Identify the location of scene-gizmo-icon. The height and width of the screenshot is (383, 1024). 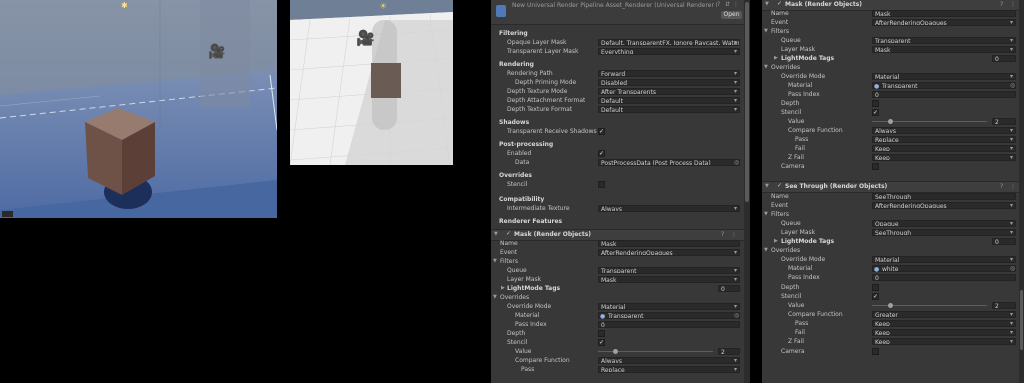
(7, 214).